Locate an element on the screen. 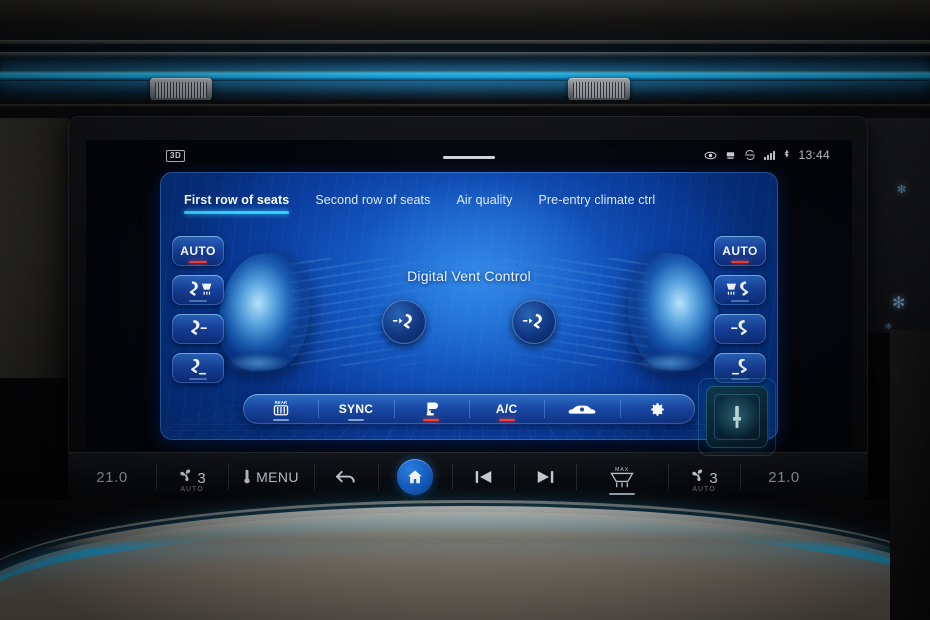 This screenshot has width=930, height=620. climate-function-bar: REAR SYNC A/C is located at coordinates (469, 409).